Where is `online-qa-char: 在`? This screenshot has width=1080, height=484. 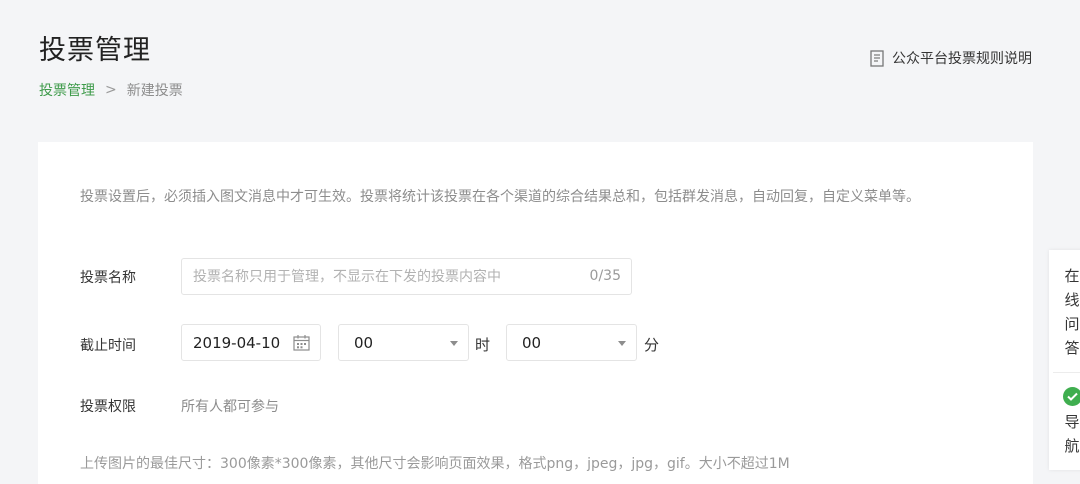
online-qa-char: 在 is located at coordinates (1072, 276).